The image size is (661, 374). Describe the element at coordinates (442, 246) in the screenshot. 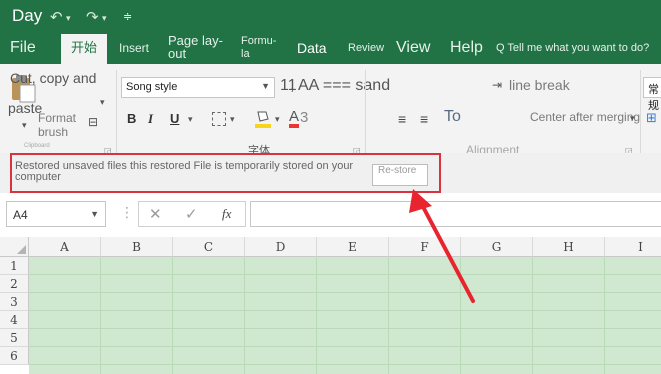

I see `annotation-arrow` at that location.